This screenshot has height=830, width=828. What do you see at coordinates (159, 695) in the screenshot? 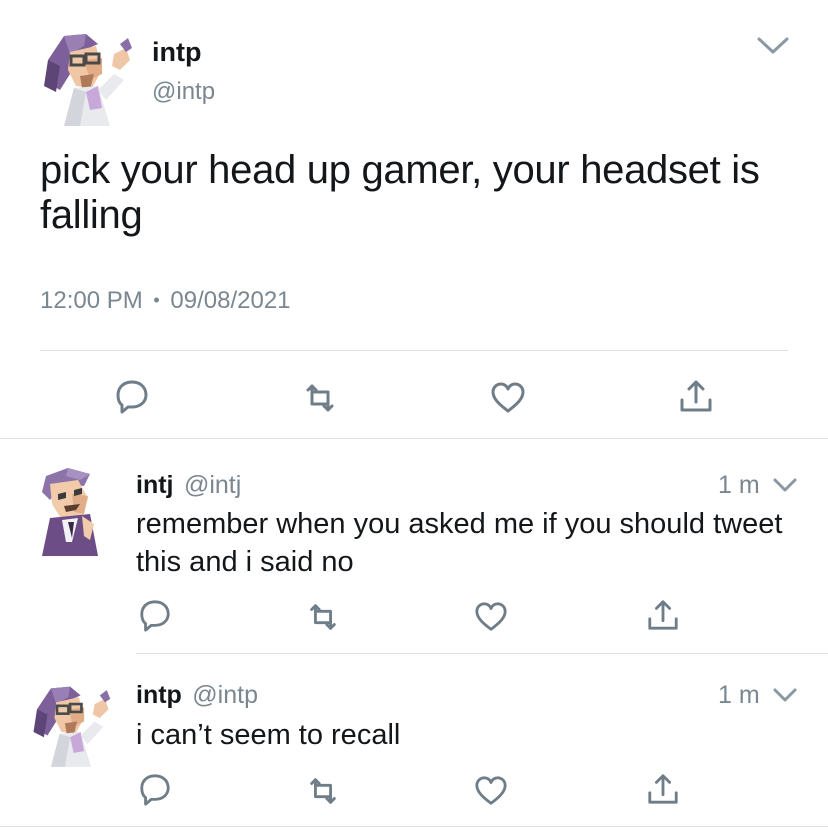
I see `reply-display-name: intp` at bounding box center [159, 695].